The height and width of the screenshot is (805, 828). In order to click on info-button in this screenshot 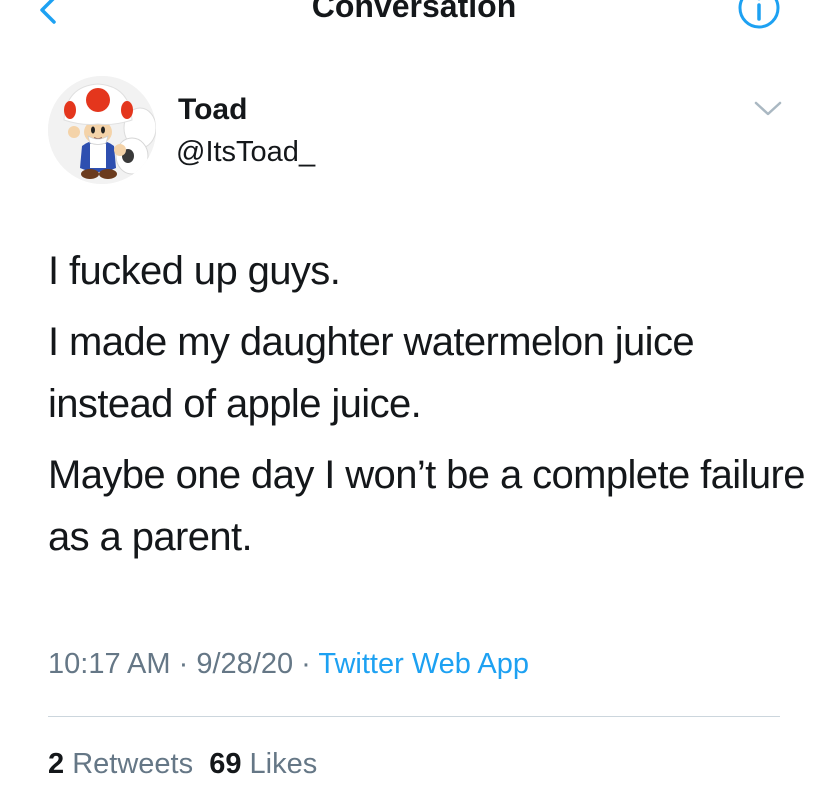, I will do `click(759, 16)`.